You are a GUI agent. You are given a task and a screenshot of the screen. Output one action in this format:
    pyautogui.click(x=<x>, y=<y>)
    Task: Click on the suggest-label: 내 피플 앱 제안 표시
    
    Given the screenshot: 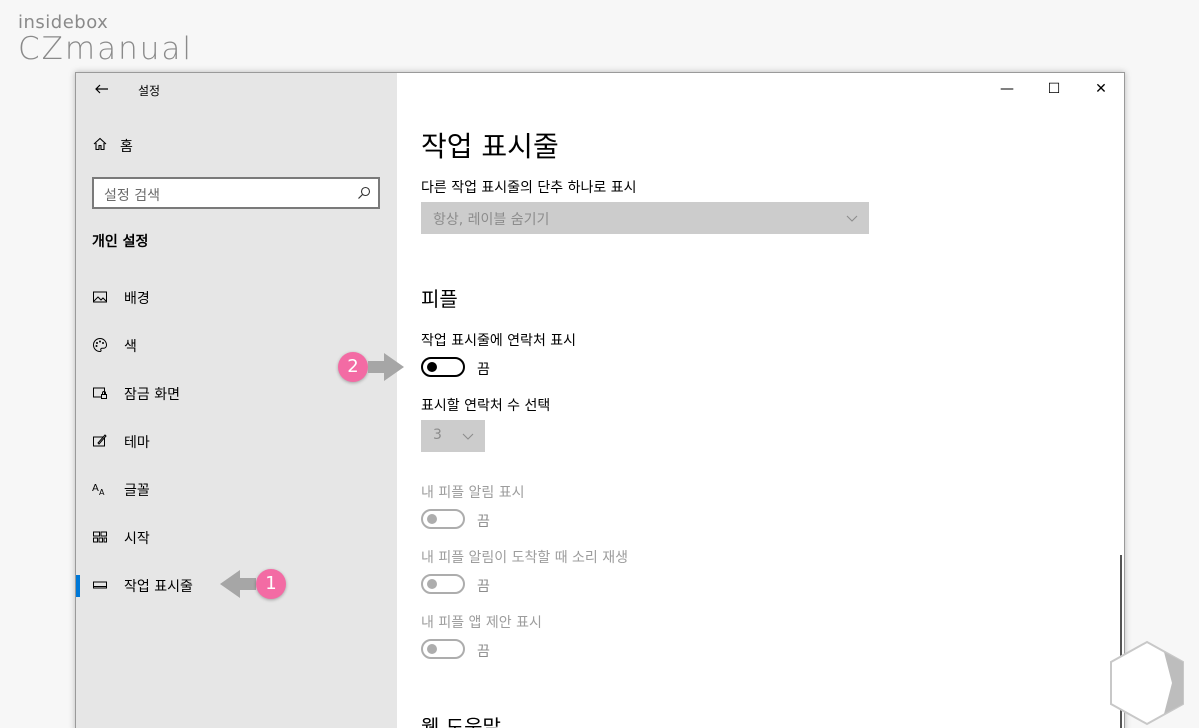 What is the action you would take?
    pyautogui.click(x=481, y=623)
    